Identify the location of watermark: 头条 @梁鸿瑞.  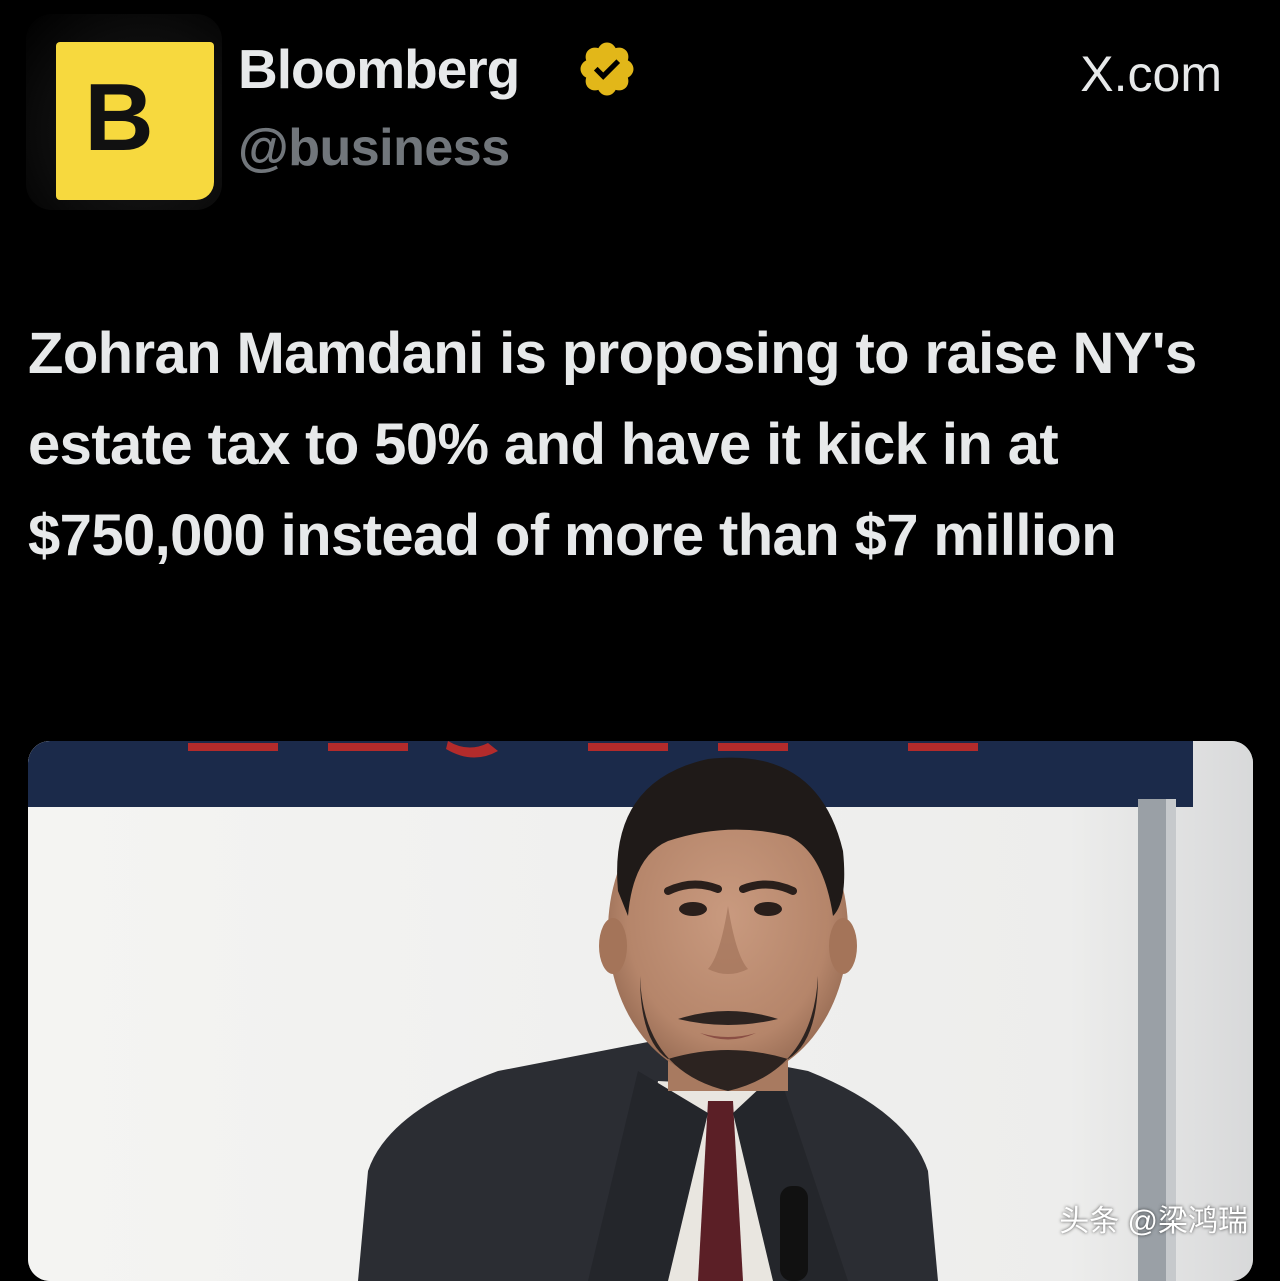
(1153, 1221).